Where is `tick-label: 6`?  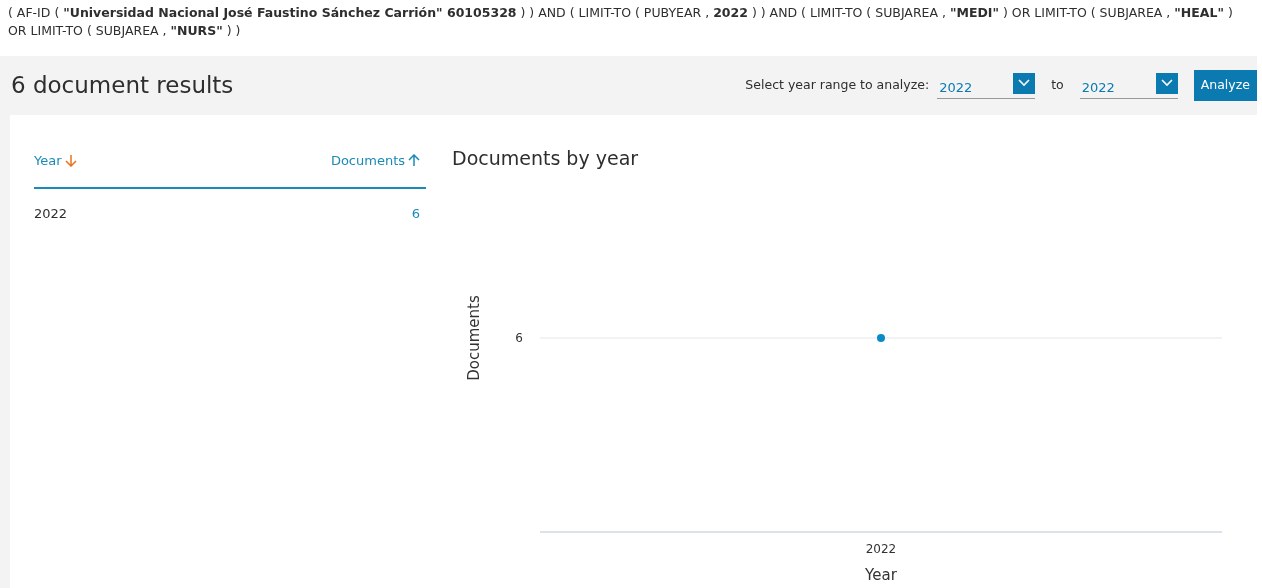 tick-label: 6 is located at coordinates (519, 337).